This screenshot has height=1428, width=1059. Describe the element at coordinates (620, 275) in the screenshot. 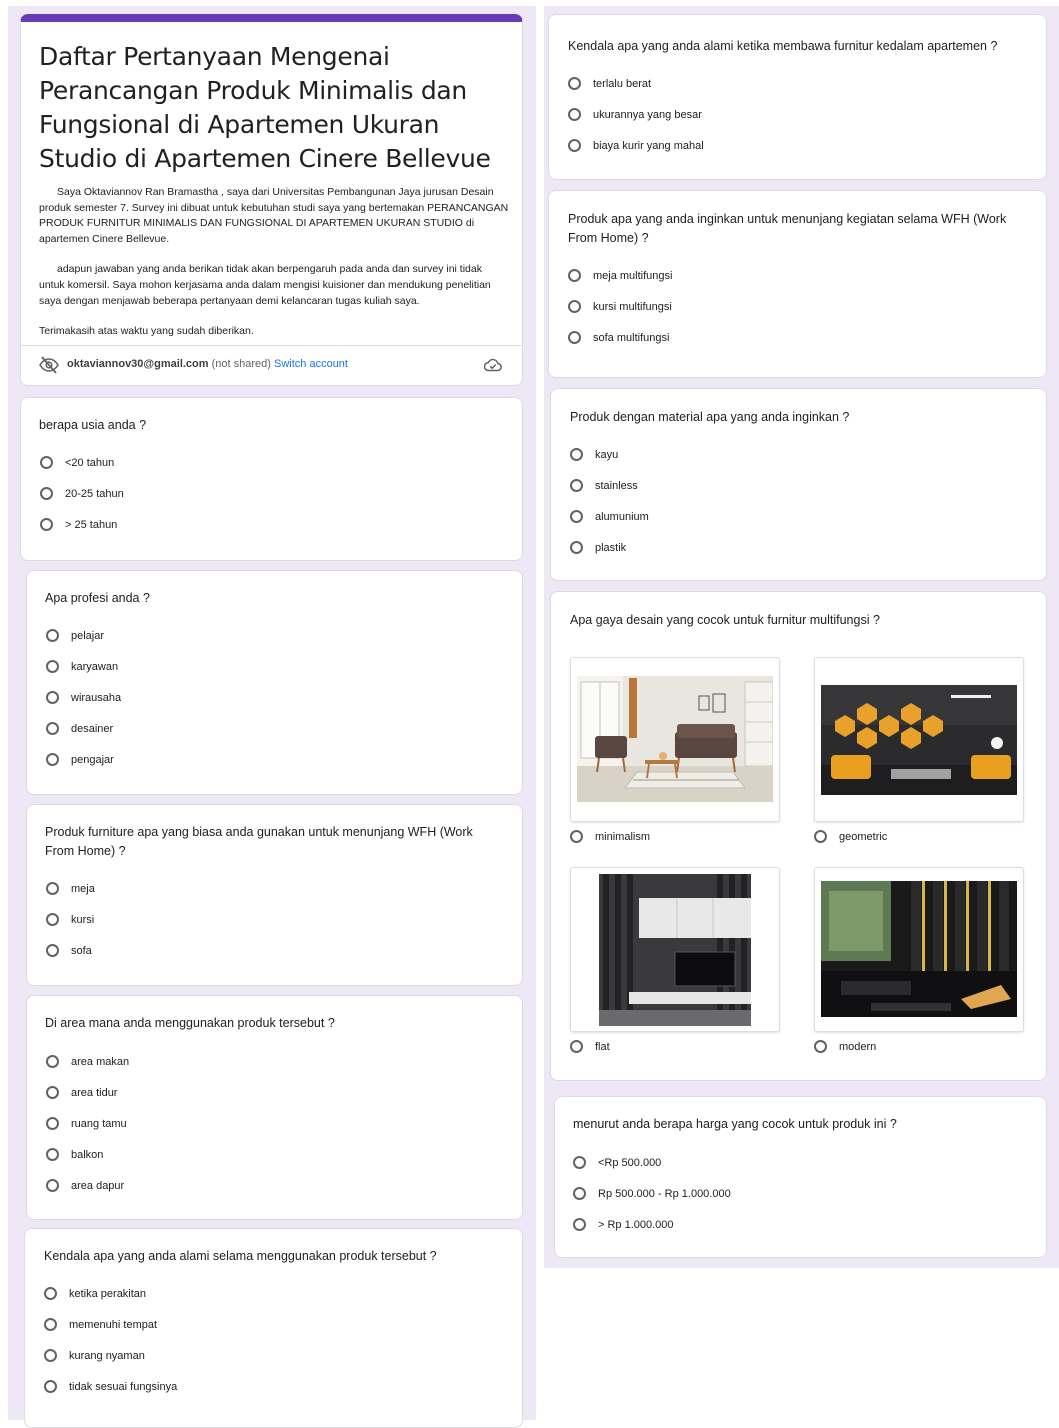

I see `option-product-wanted-1: meja multifungsi` at that location.